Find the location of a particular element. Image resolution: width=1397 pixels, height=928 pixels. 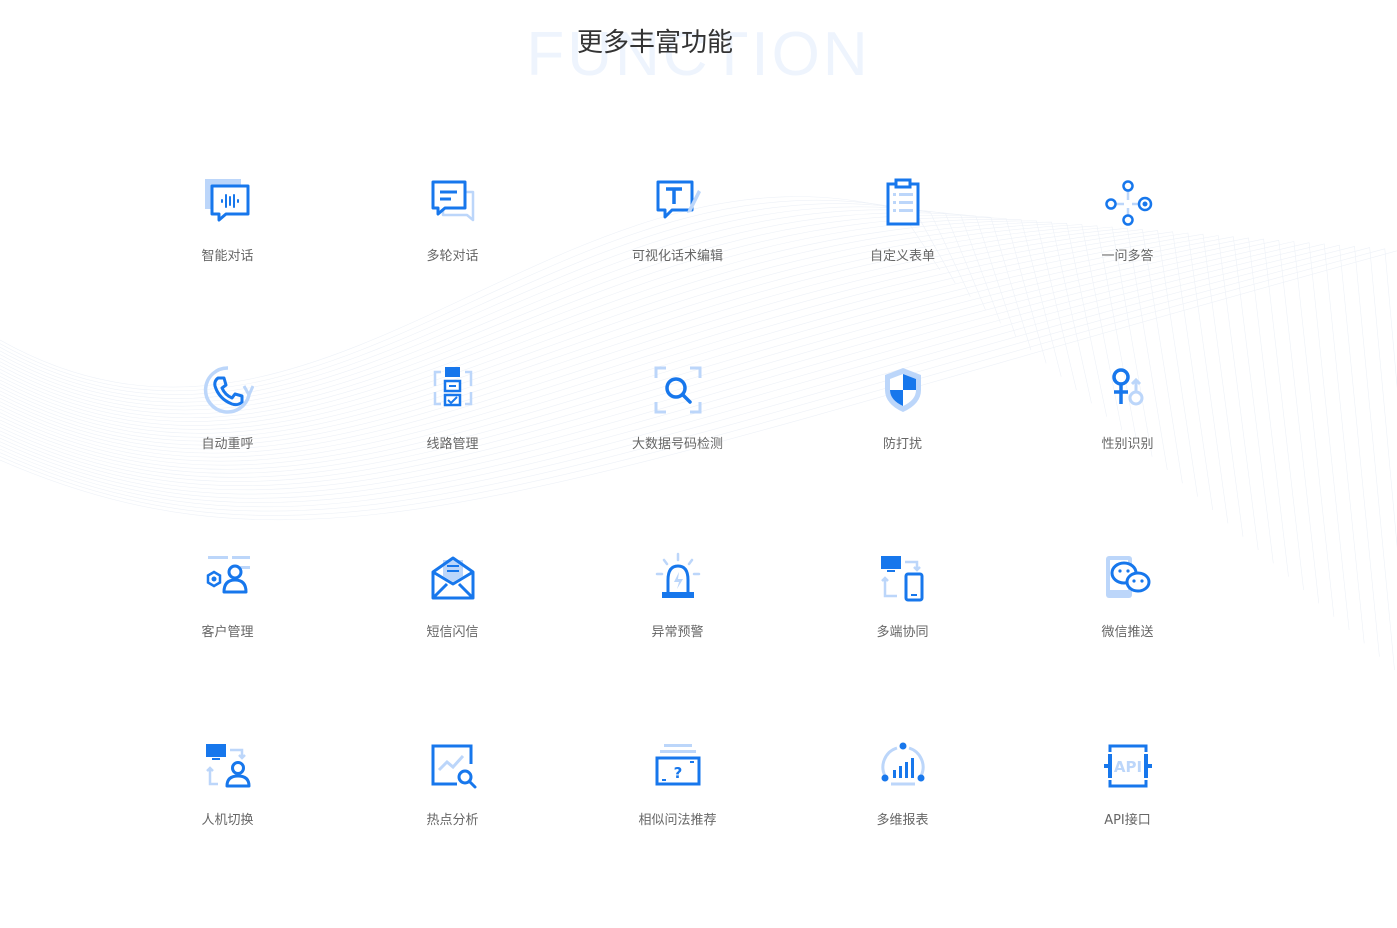

feature-hotspot-analysis: 热点分析 is located at coordinates (452, 834).